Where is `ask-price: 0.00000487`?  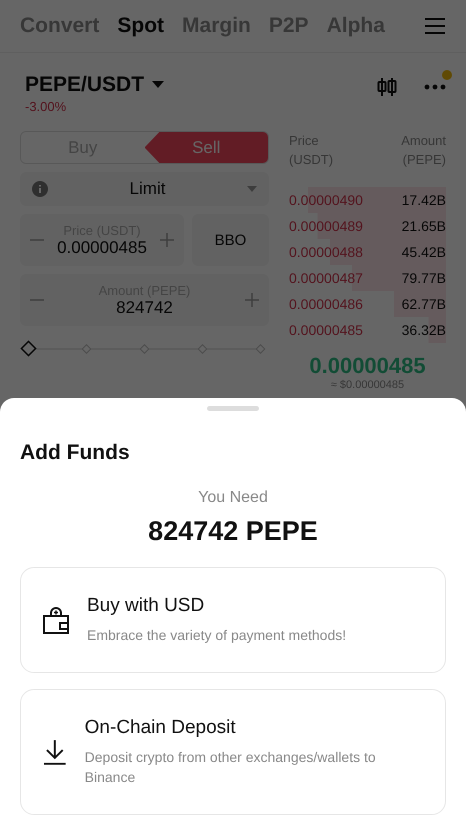 ask-price: 0.00000487 is located at coordinates (326, 278).